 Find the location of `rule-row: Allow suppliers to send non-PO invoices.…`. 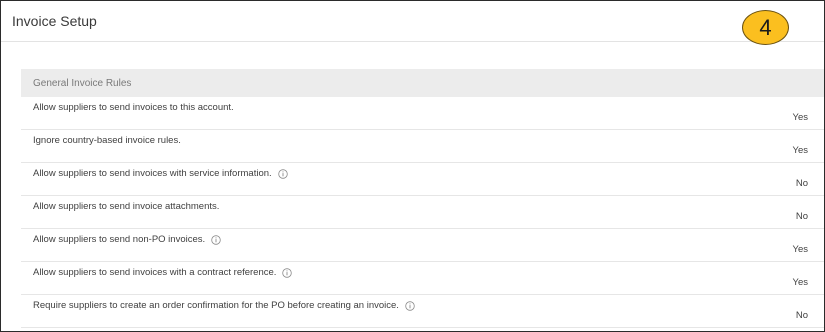

rule-row: Allow suppliers to send non-PO invoices.… is located at coordinates (422, 245).